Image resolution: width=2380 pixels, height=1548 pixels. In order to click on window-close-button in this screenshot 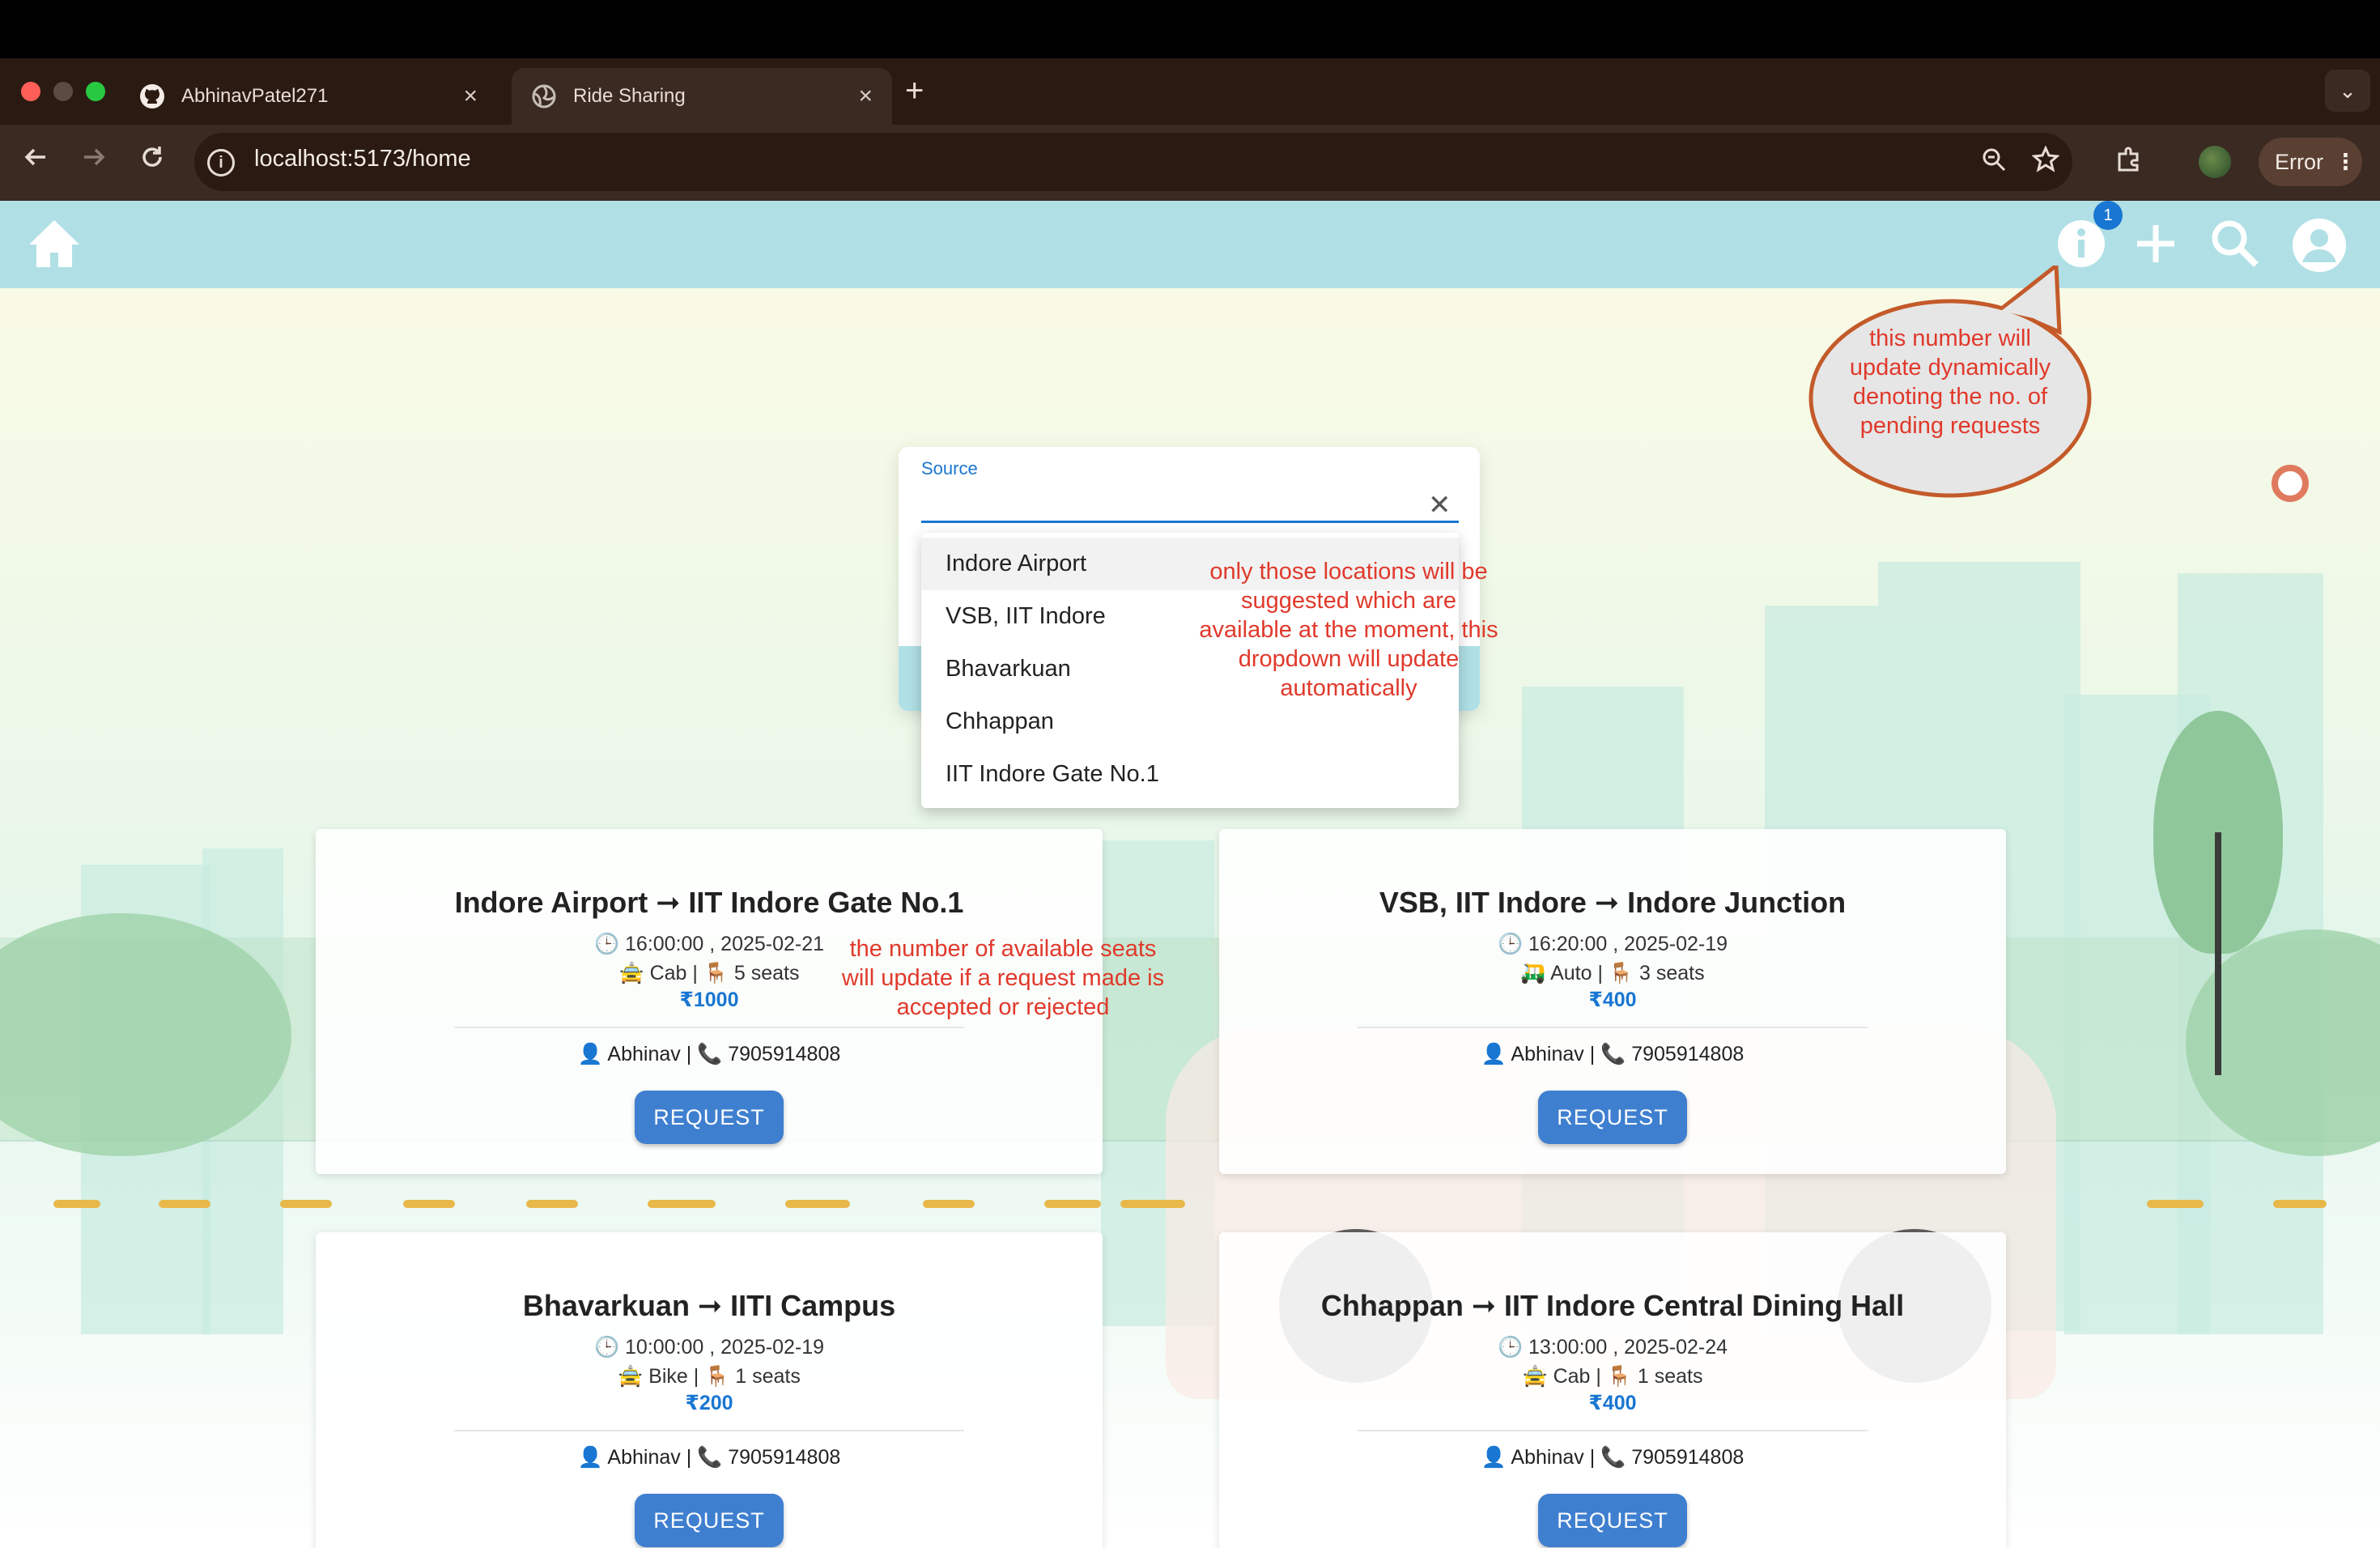, I will do `click(31, 92)`.